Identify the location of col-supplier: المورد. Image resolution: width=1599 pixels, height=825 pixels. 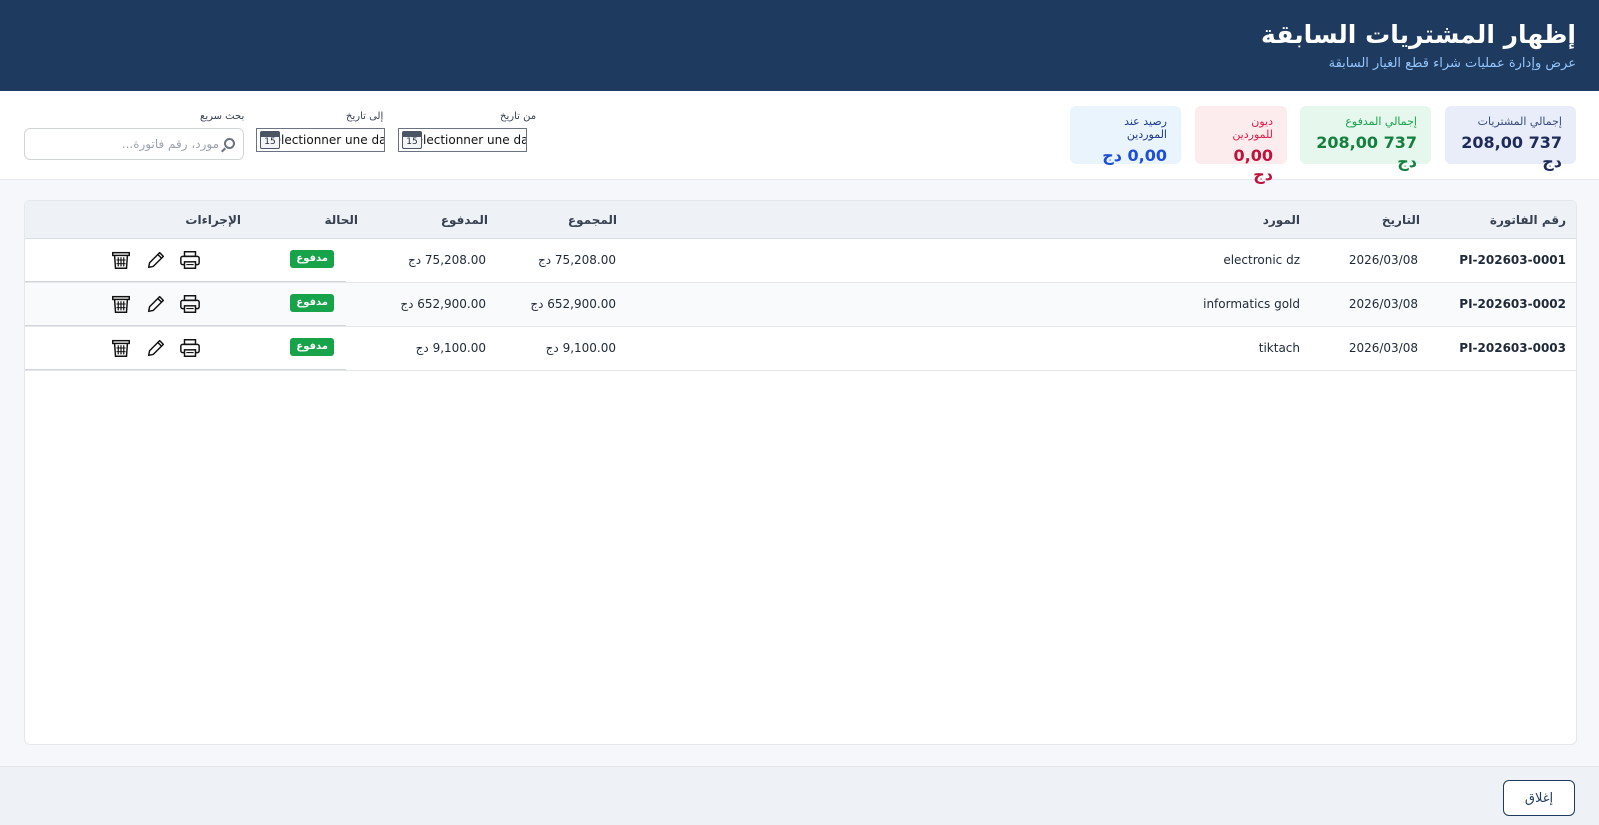
(1281, 220).